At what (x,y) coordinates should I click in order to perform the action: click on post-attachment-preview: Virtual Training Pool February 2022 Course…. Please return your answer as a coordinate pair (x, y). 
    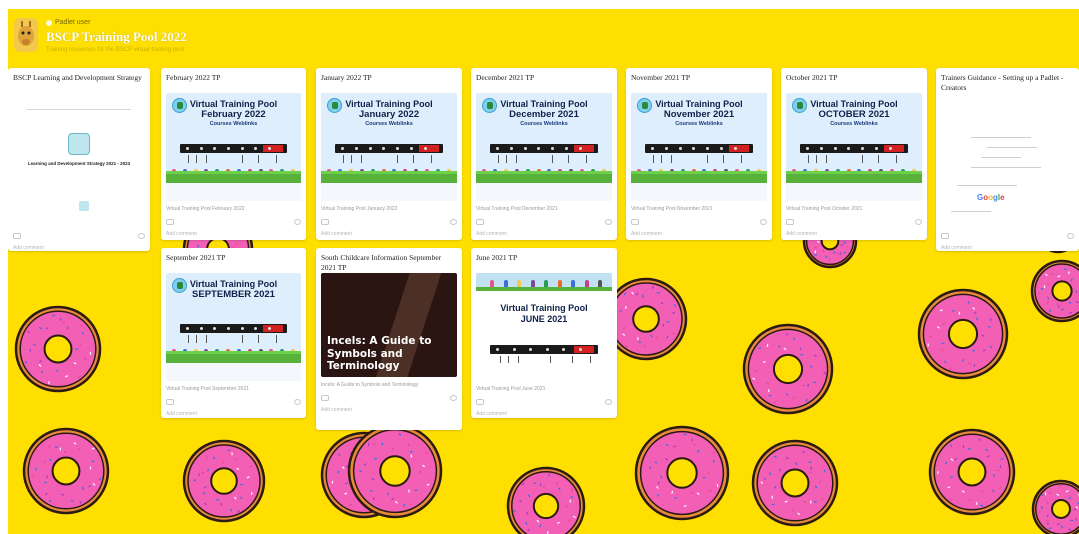
    Looking at the image, I should click on (233, 147).